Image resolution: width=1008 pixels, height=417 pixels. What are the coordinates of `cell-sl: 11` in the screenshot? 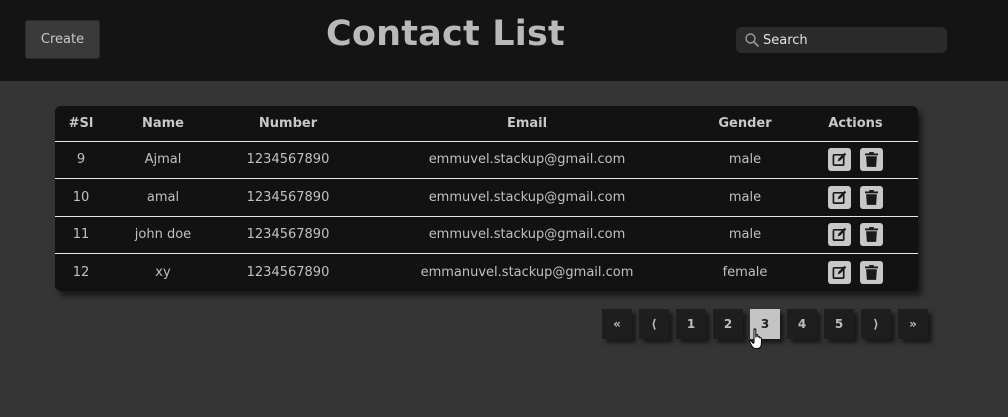 It's located at (81, 235).